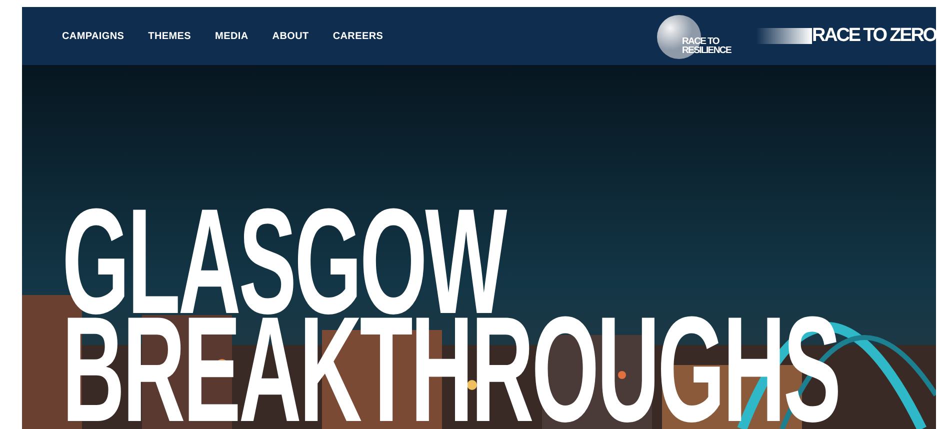 This screenshot has width=944, height=429. What do you see at coordinates (358, 36) in the screenshot?
I see `nav-link: CAREERS` at bounding box center [358, 36].